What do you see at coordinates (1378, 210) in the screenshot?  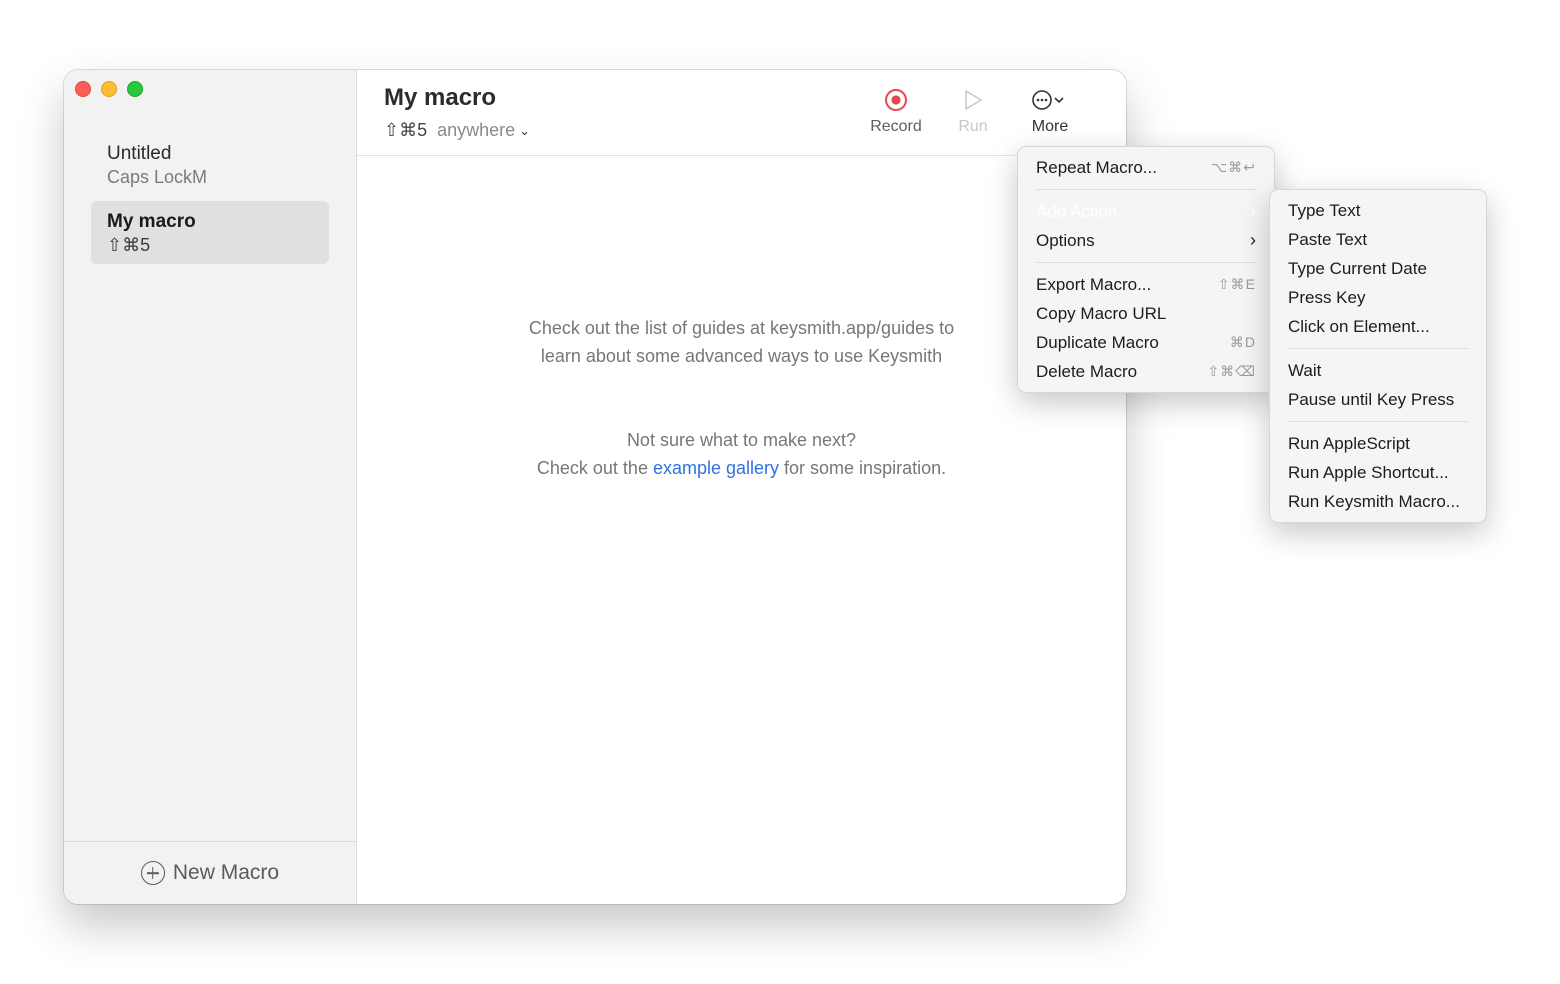 I see `menu-item-type-text: Type Text` at bounding box center [1378, 210].